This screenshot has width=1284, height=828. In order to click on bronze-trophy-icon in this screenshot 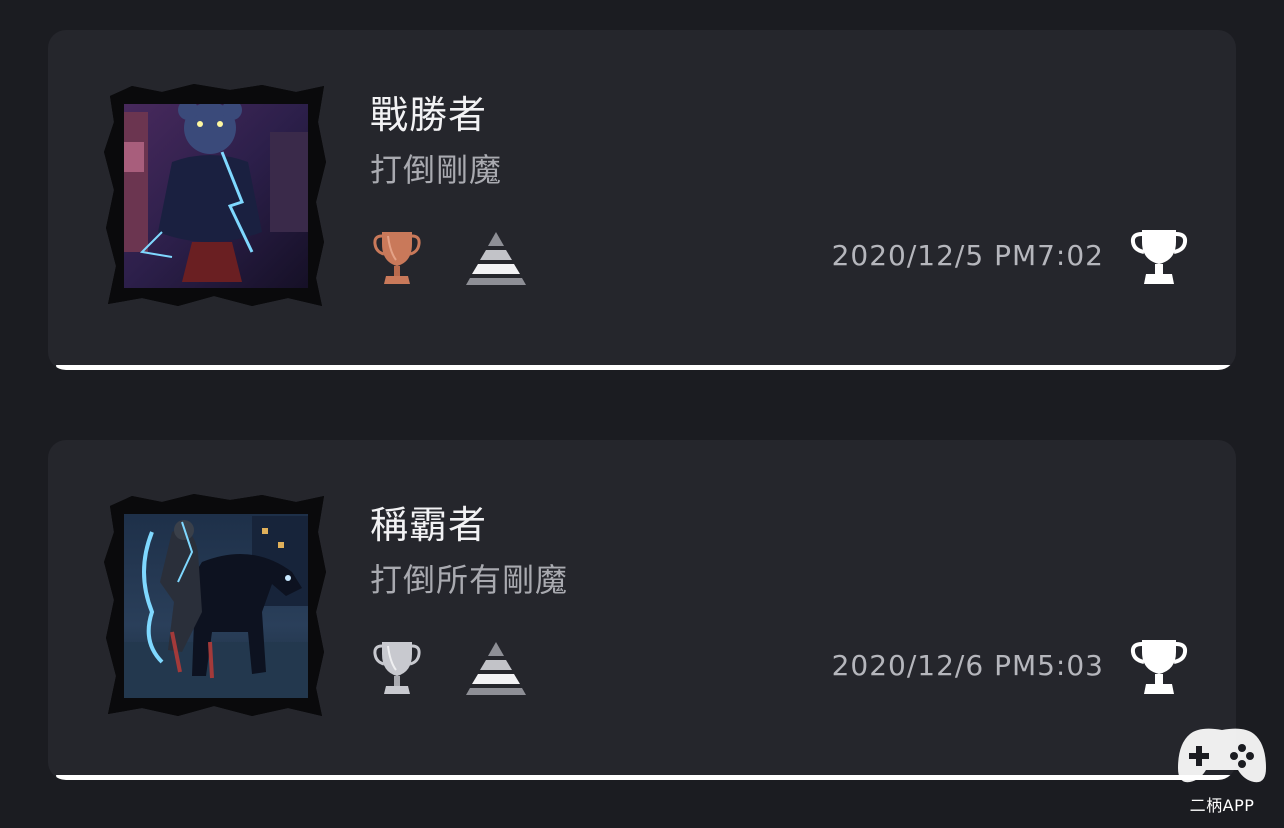, I will do `click(397, 259)`.